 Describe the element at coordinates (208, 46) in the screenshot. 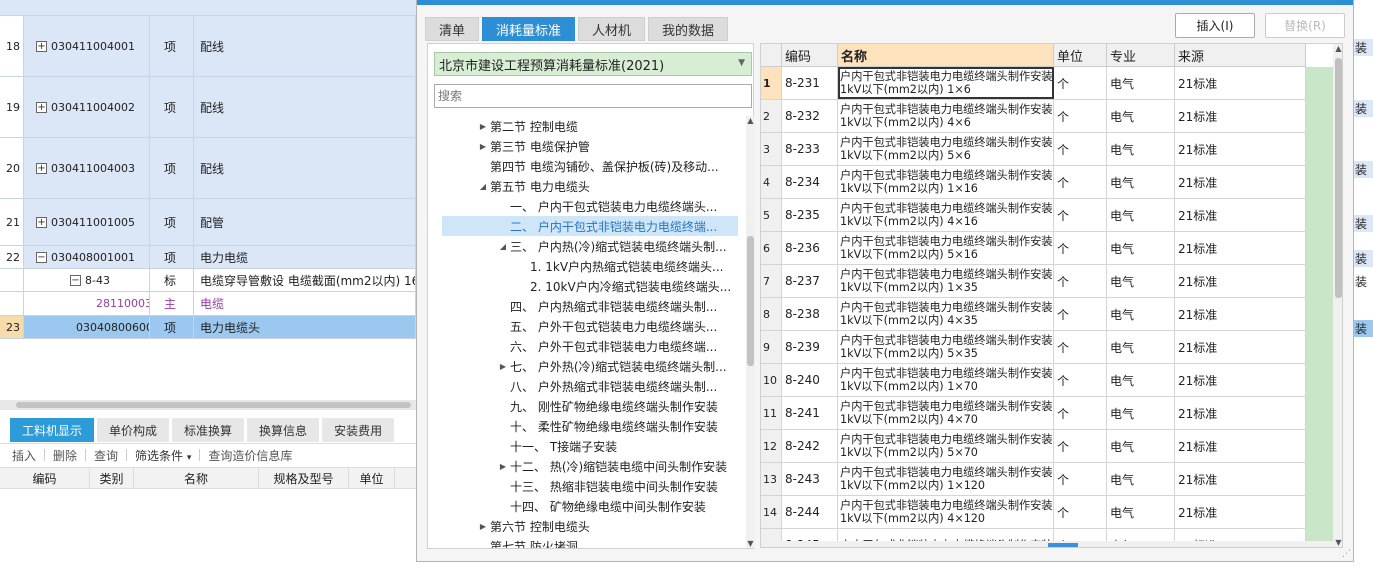

I see `item-row: 18 +030411004001 项配线` at that location.